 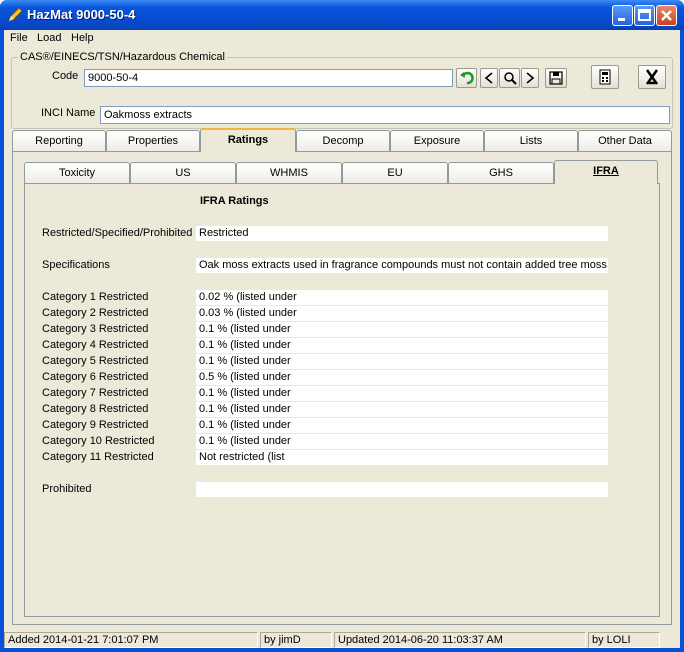 I want to click on tab-ghs: GHS, so click(x=501, y=173).